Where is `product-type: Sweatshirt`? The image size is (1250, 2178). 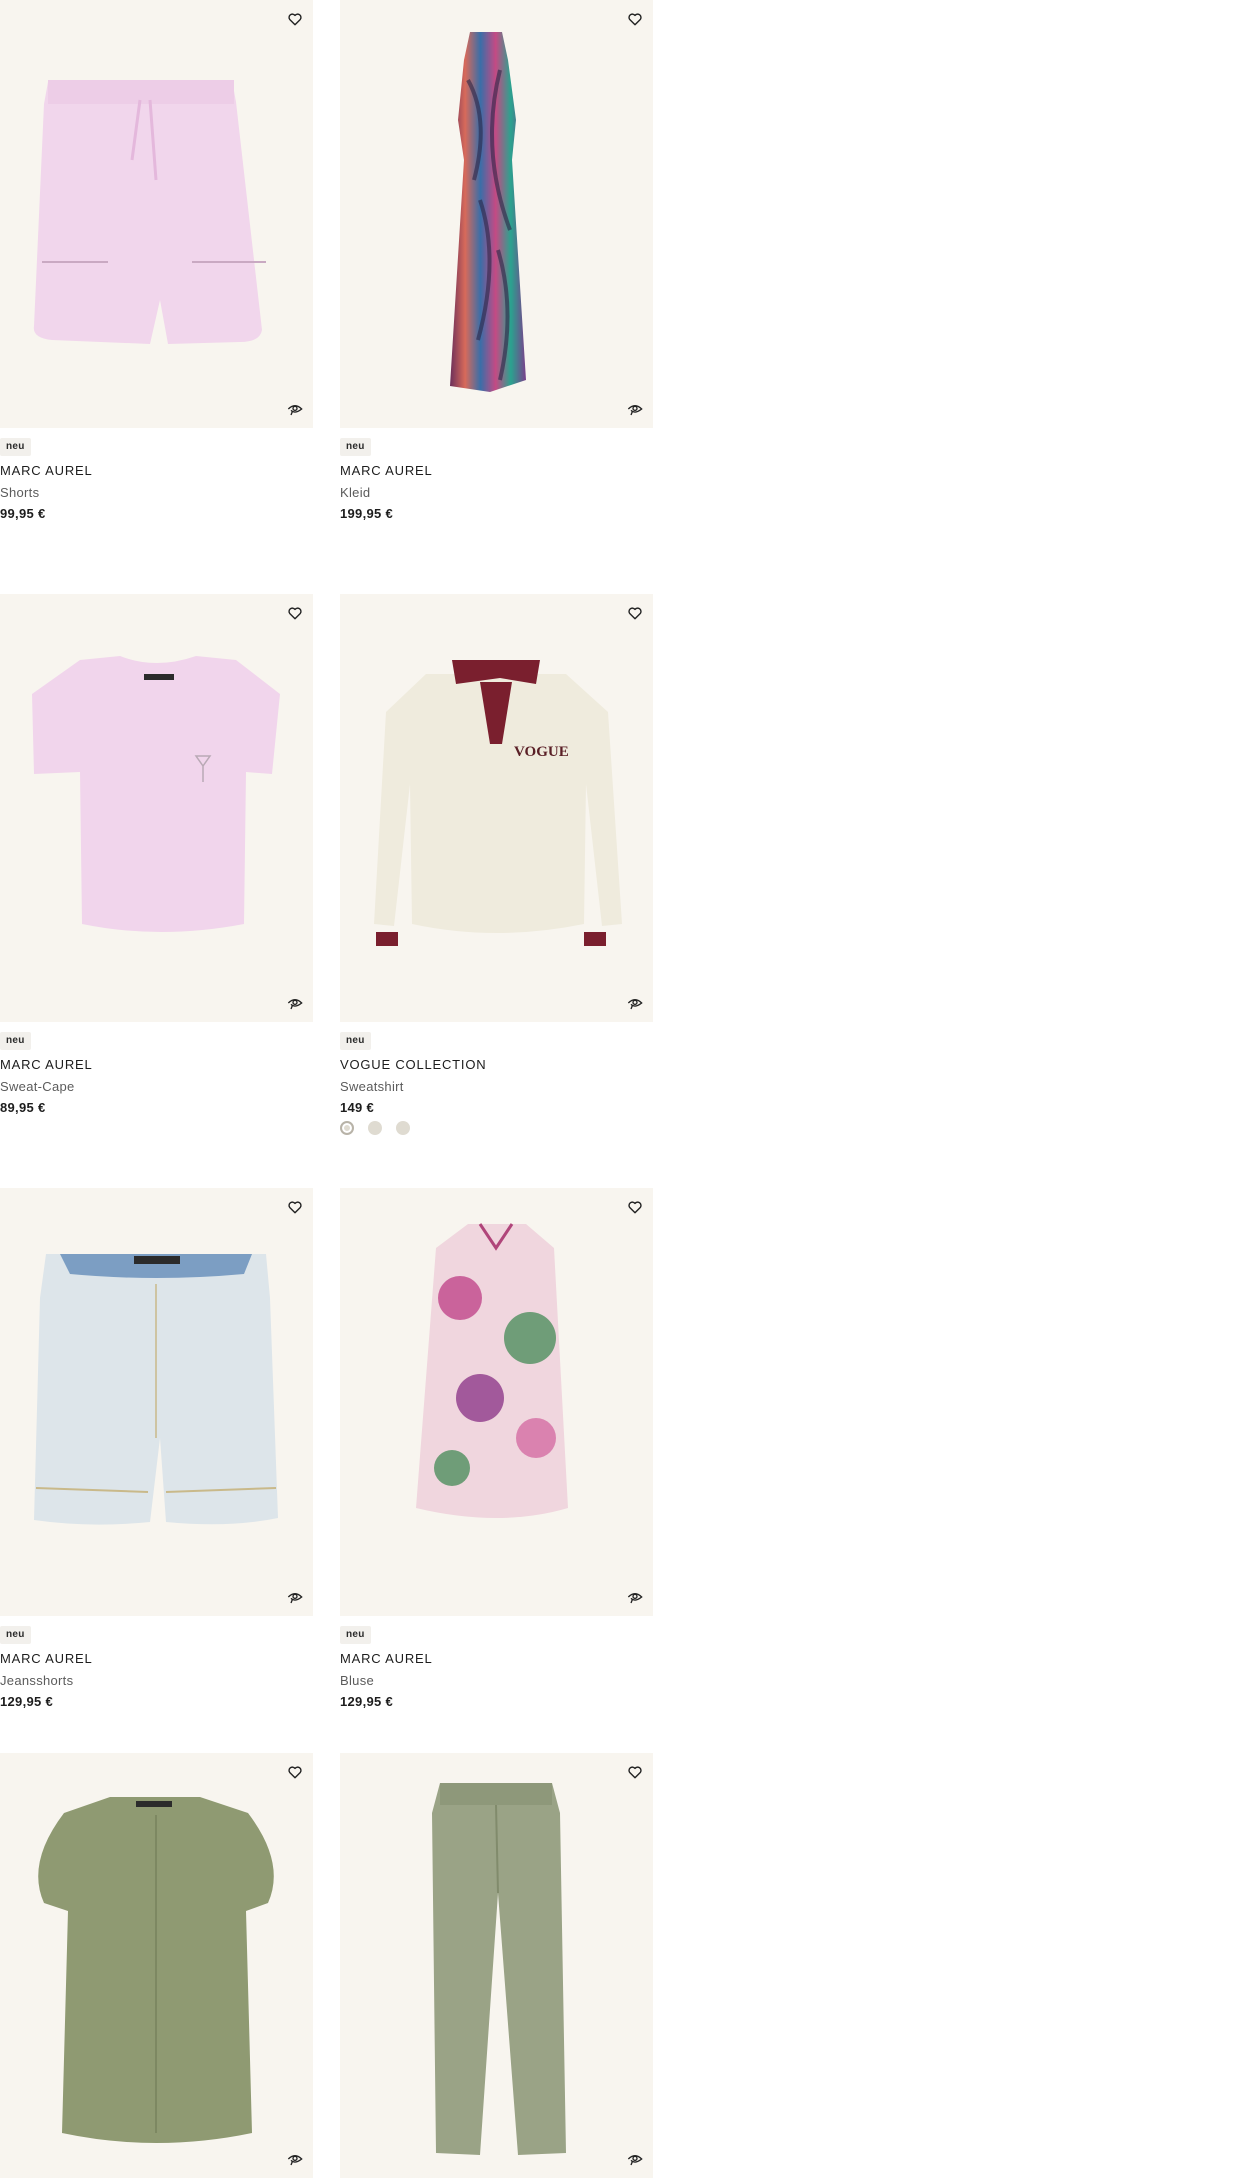
product-type: Sweatshirt is located at coordinates (372, 1086).